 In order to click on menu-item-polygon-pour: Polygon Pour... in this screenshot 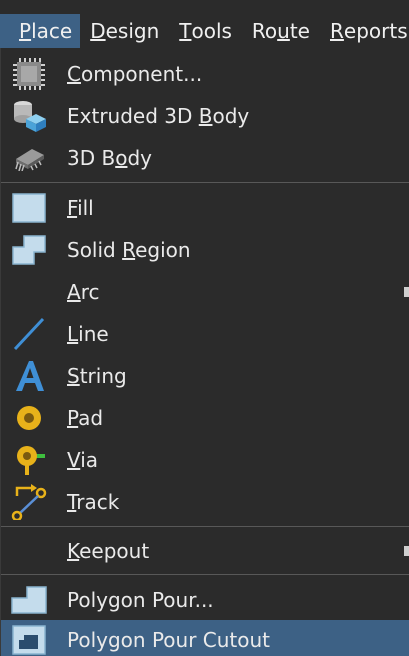, I will do `click(205, 600)`.